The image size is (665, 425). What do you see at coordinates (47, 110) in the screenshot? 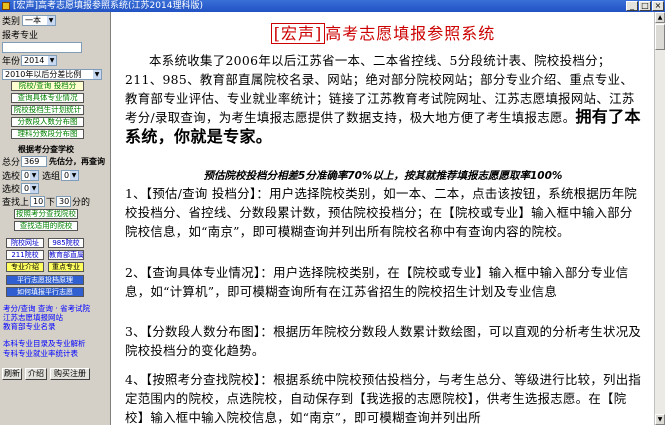
I see `plan-stats-button: 院校投档生计划统计` at bounding box center [47, 110].